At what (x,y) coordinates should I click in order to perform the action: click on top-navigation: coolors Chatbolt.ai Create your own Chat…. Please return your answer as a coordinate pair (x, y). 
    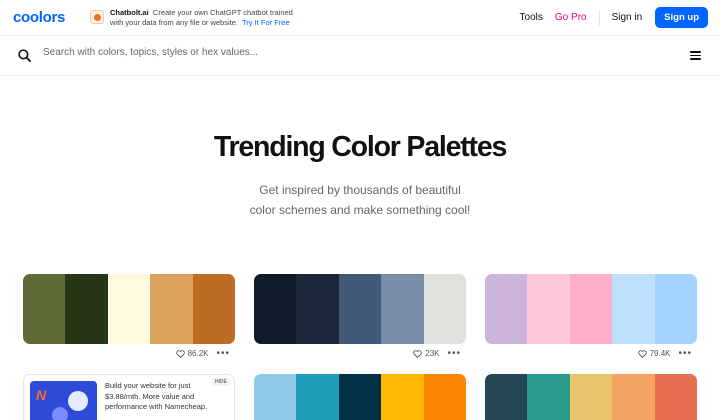
    Looking at the image, I should click on (360, 17).